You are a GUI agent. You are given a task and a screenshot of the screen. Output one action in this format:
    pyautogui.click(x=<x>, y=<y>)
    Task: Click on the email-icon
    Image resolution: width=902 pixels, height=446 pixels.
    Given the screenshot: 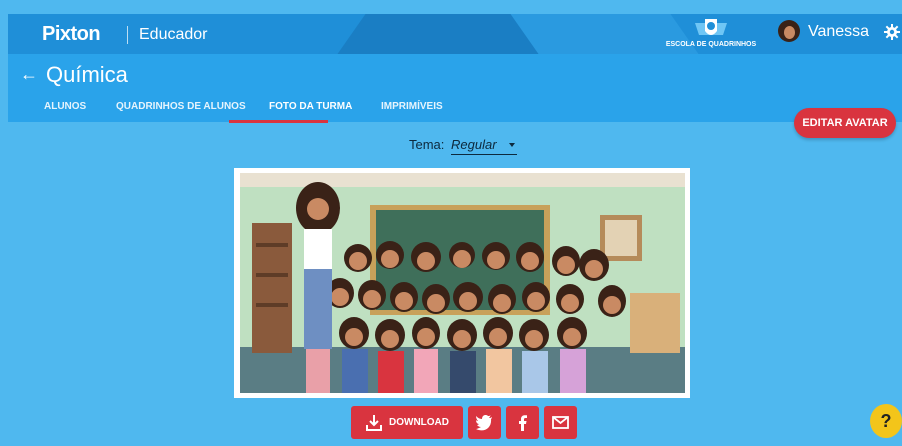 What is the action you would take?
    pyautogui.click(x=560, y=422)
    